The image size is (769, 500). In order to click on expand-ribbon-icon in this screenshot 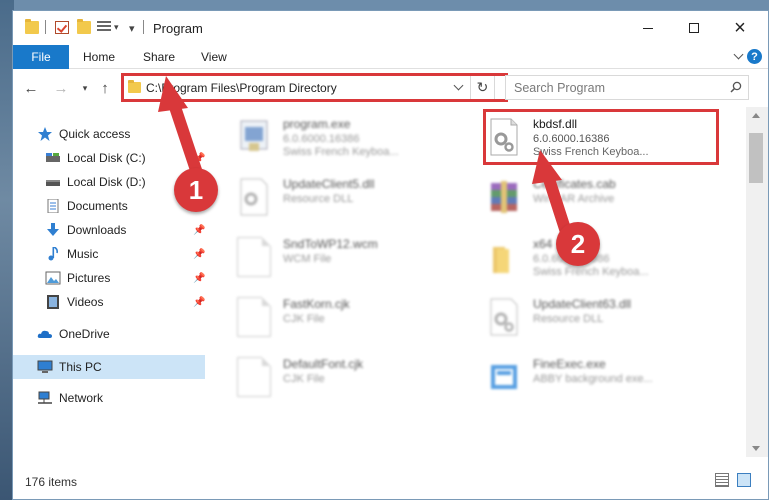, I will do `click(738, 54)`.